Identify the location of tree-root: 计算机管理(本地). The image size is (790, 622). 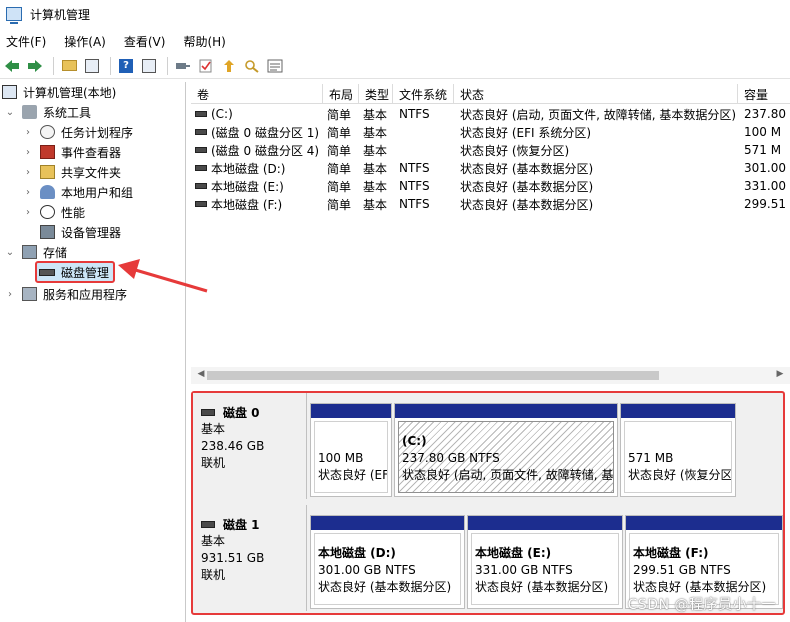
(59, 92).